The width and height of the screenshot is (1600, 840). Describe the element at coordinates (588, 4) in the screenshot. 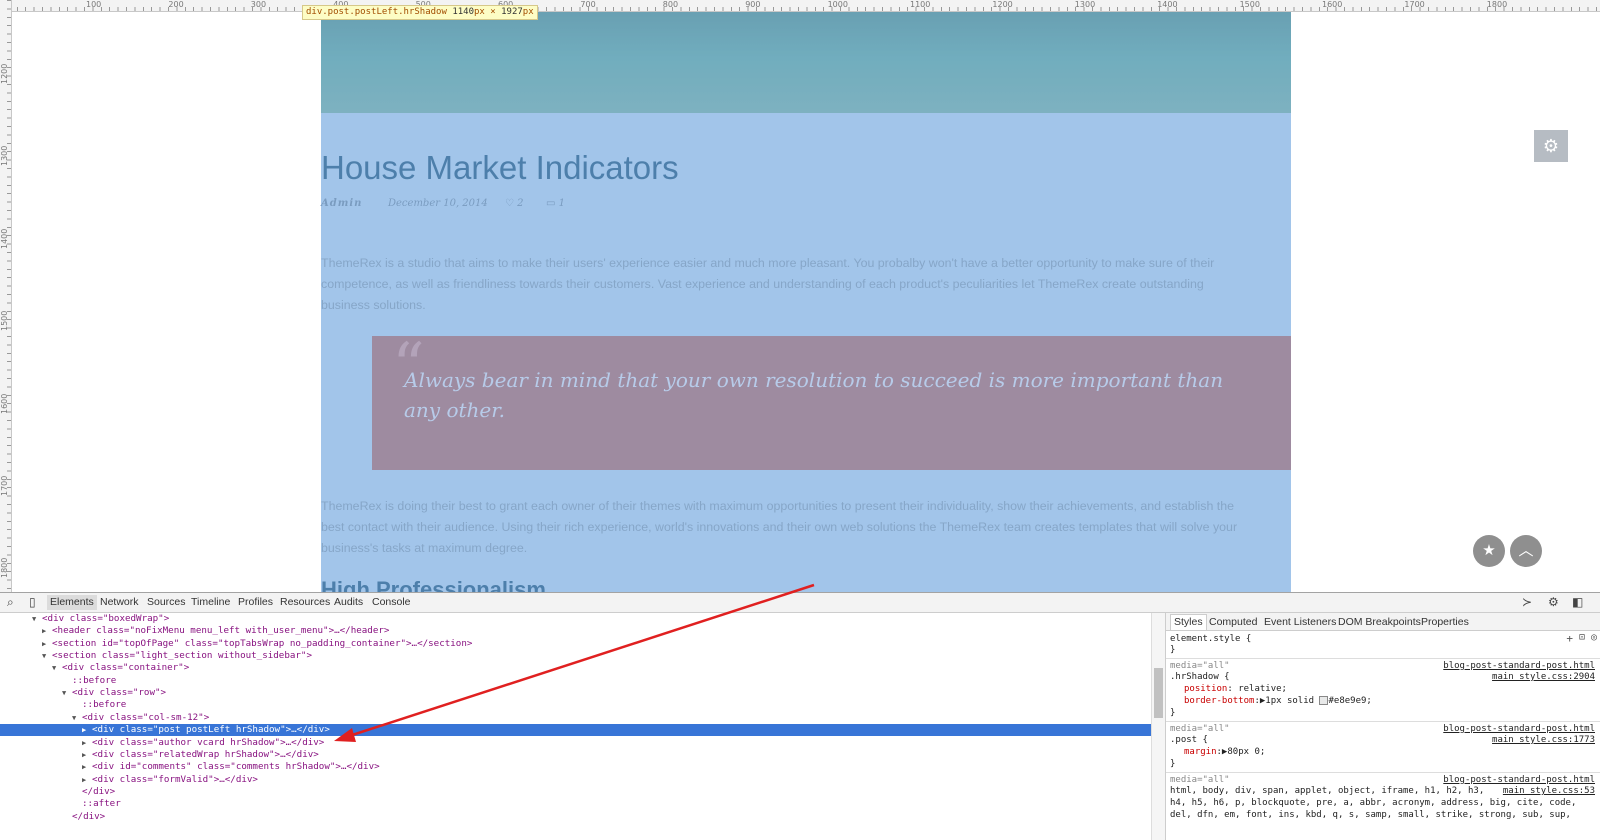

I see `ruler-tick-label: 700` at that location.